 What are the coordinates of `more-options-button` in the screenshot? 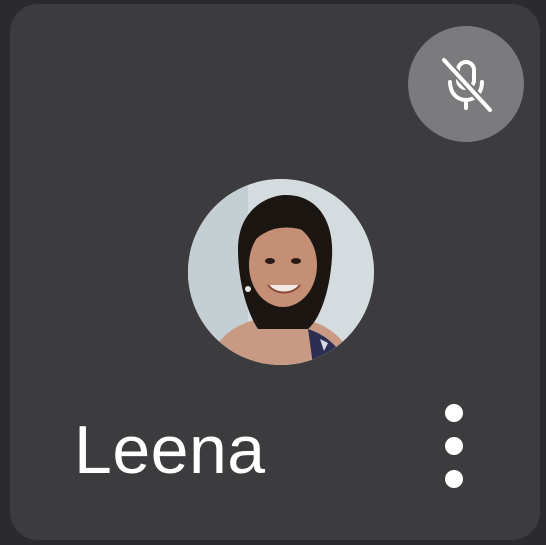 It's located at (454, 446).